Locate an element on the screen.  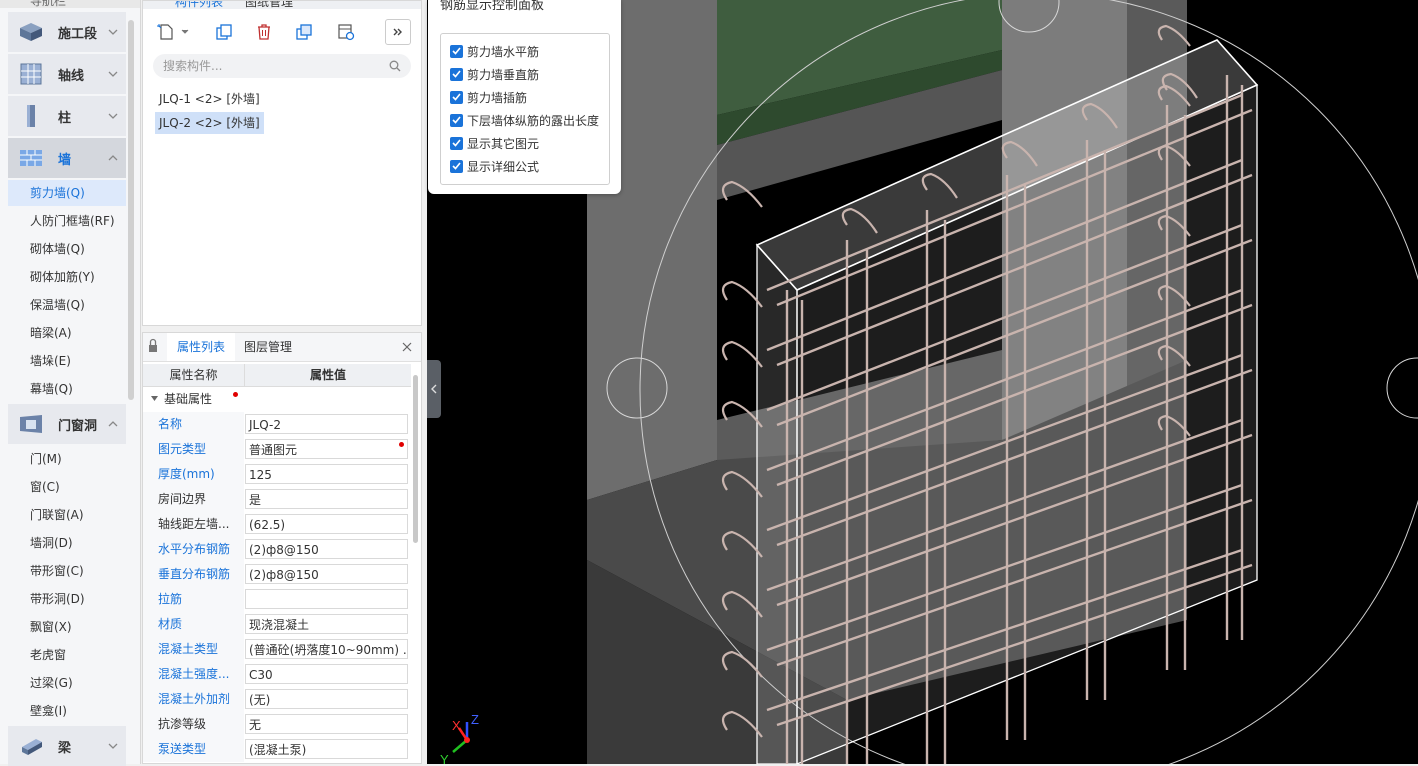
new-component-button is located at coordinates (173, 32).